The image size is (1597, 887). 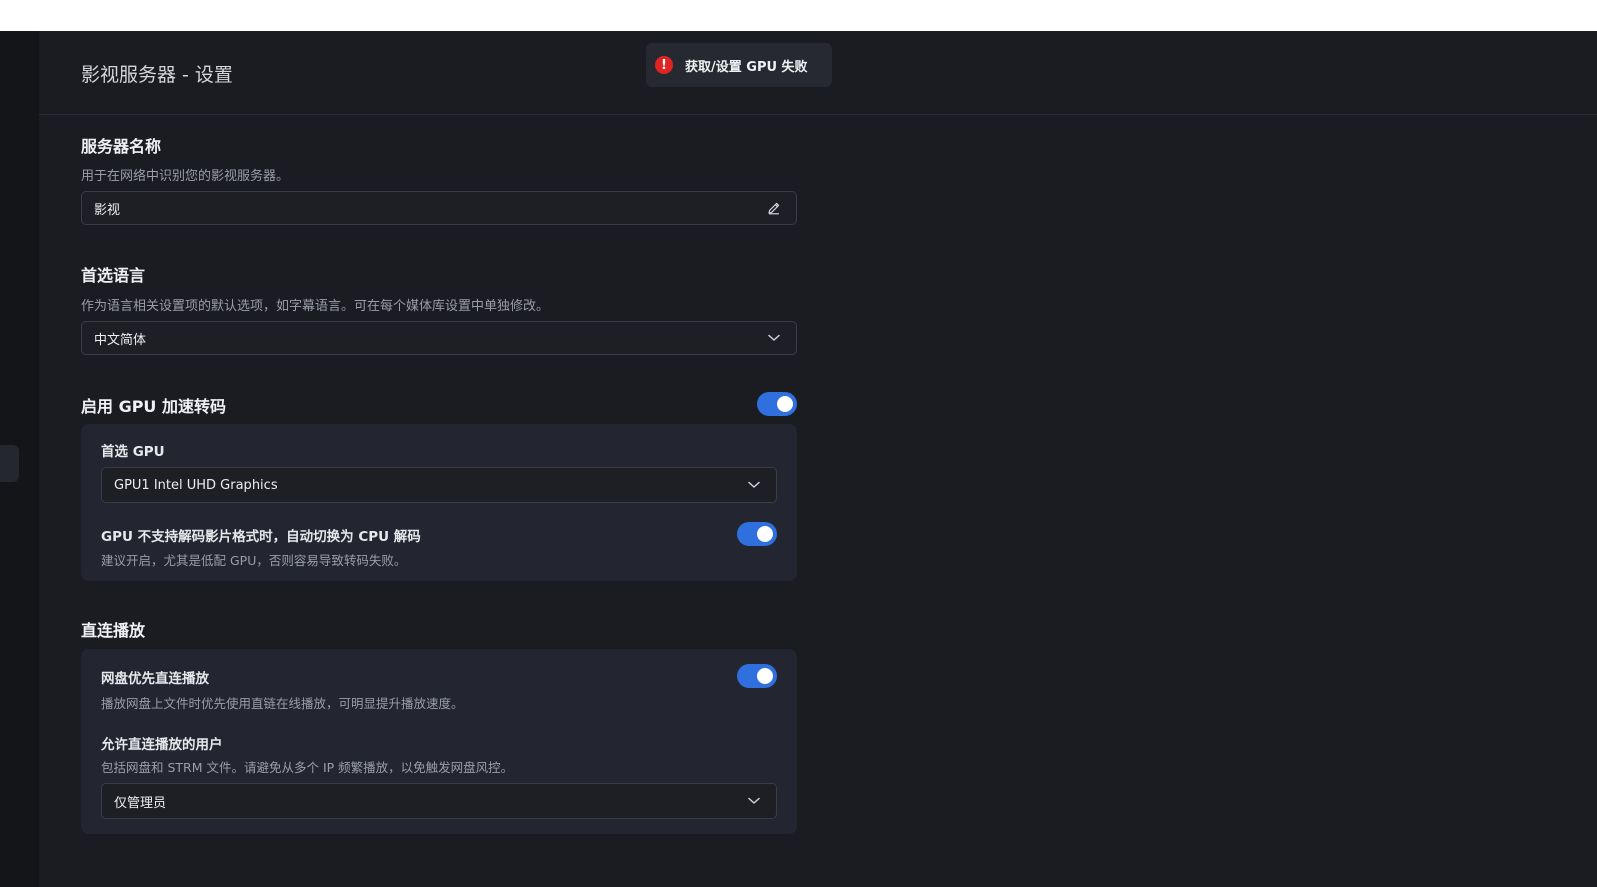 I want to click on error-toast: ! 获取/设置 GPU 失败, so click(x=739, y=65).